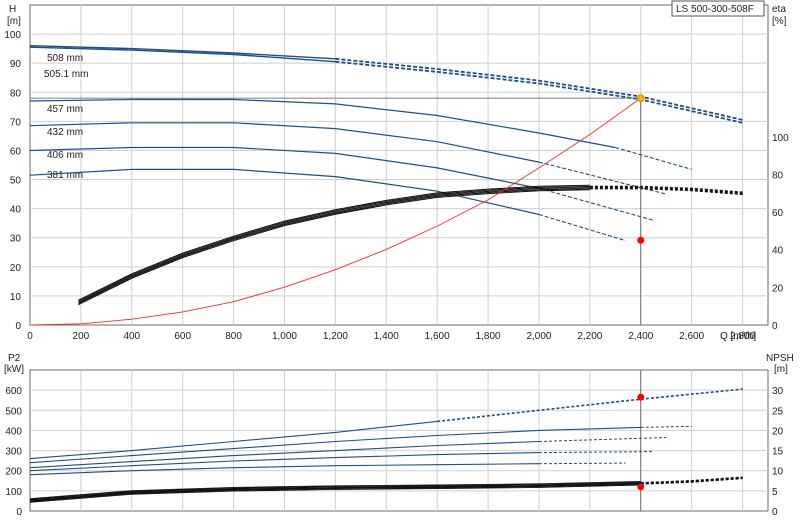 The image size is (800, 520). I want to click on eta-tick-label: 60, so click(778, 213).